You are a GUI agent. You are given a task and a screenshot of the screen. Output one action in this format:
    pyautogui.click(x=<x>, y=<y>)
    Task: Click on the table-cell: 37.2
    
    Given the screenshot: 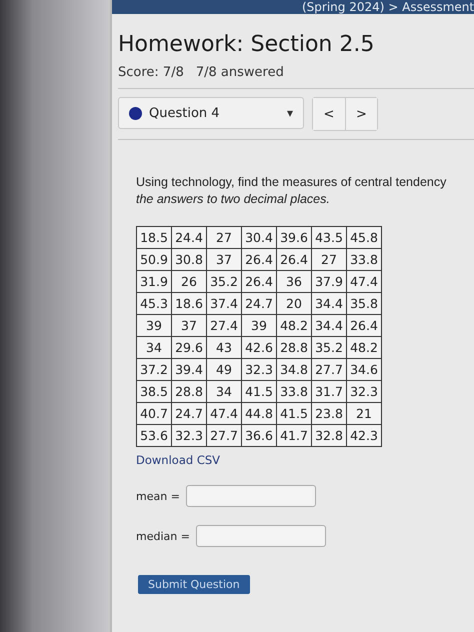 What is the action you would take?
    pyautogui.click(x=154, y=369)
    